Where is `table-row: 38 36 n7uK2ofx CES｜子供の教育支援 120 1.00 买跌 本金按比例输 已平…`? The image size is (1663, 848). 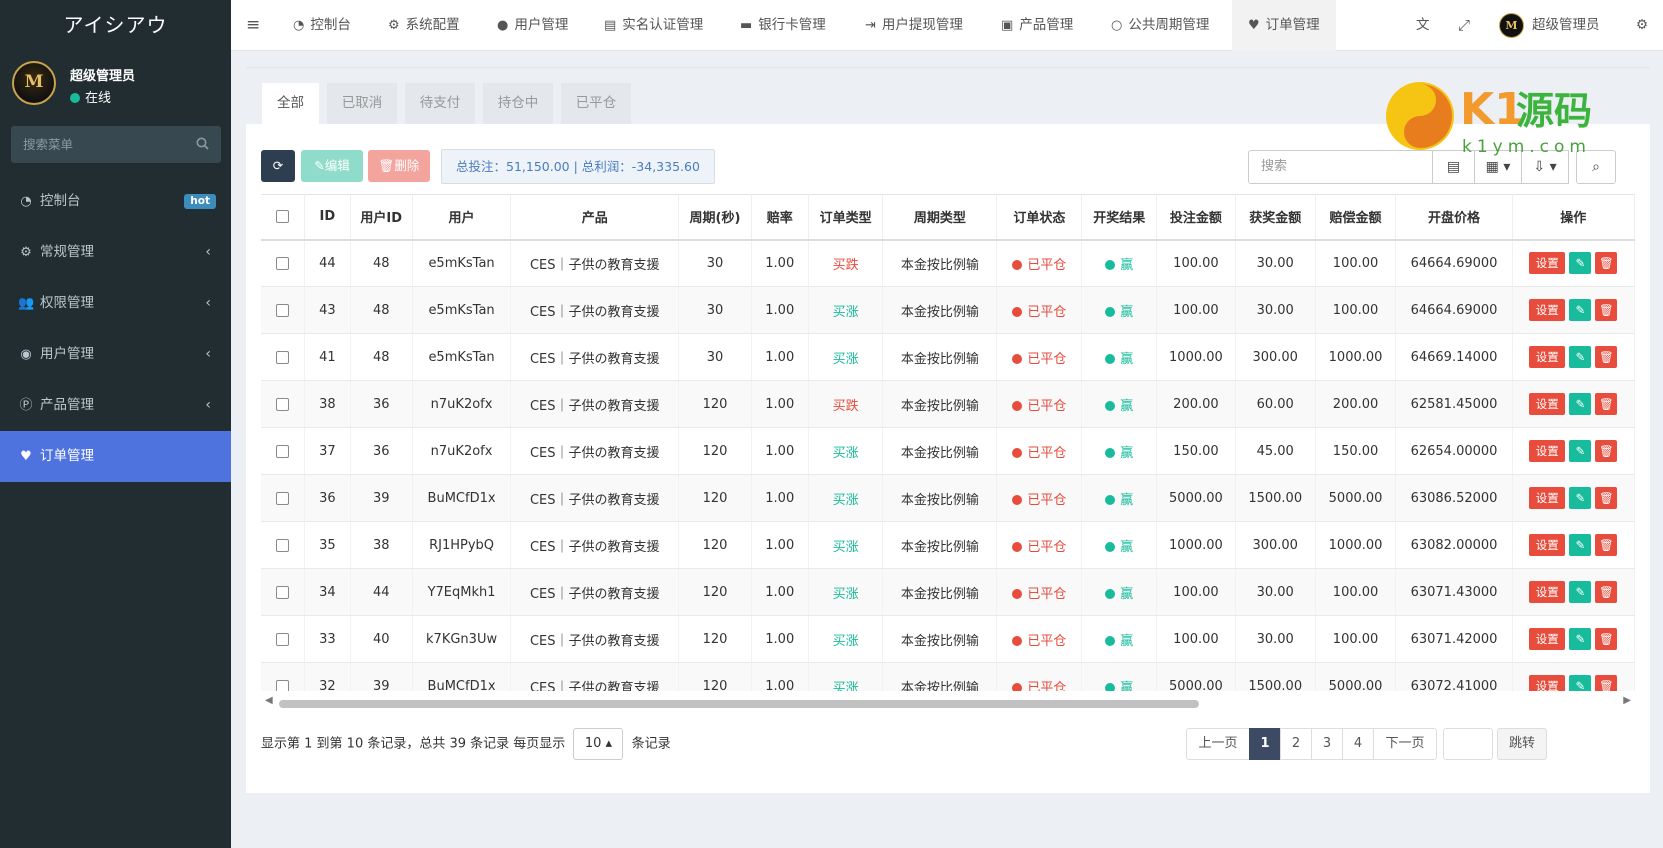
table-row: 38 36 n7uK2ofx CES｜子供の教育支援 120 1.00 买跌 本金按比例输 已平… is located at coordinates (948, 404).